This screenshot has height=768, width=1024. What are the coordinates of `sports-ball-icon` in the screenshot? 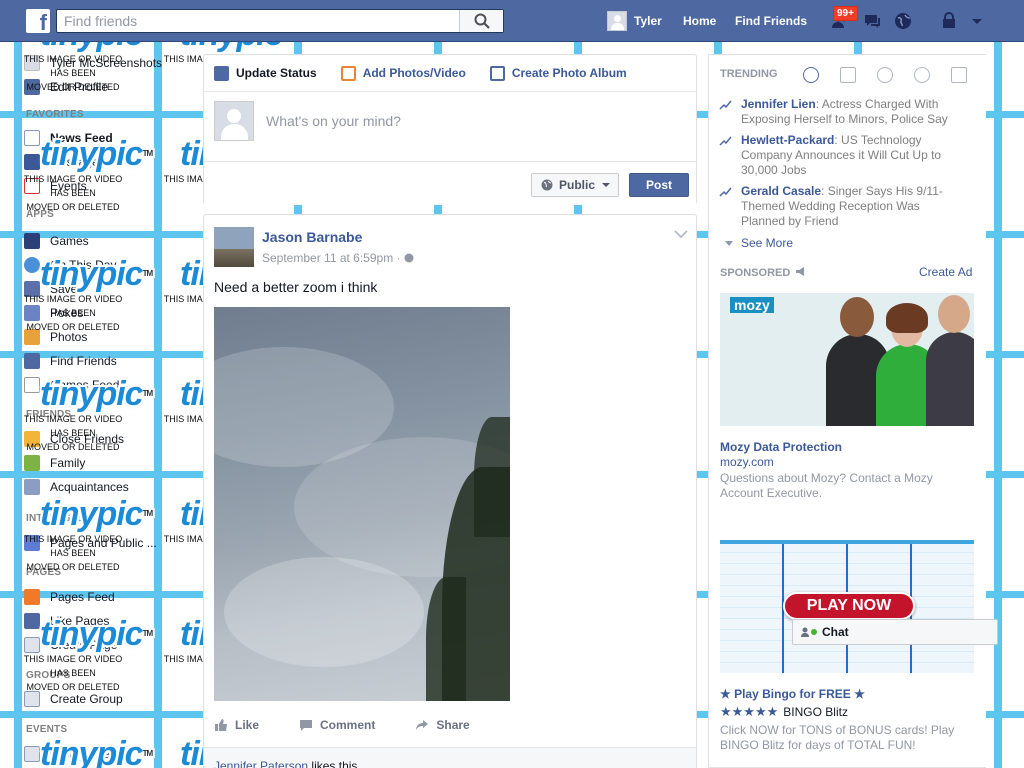 It's located at (922, 75).